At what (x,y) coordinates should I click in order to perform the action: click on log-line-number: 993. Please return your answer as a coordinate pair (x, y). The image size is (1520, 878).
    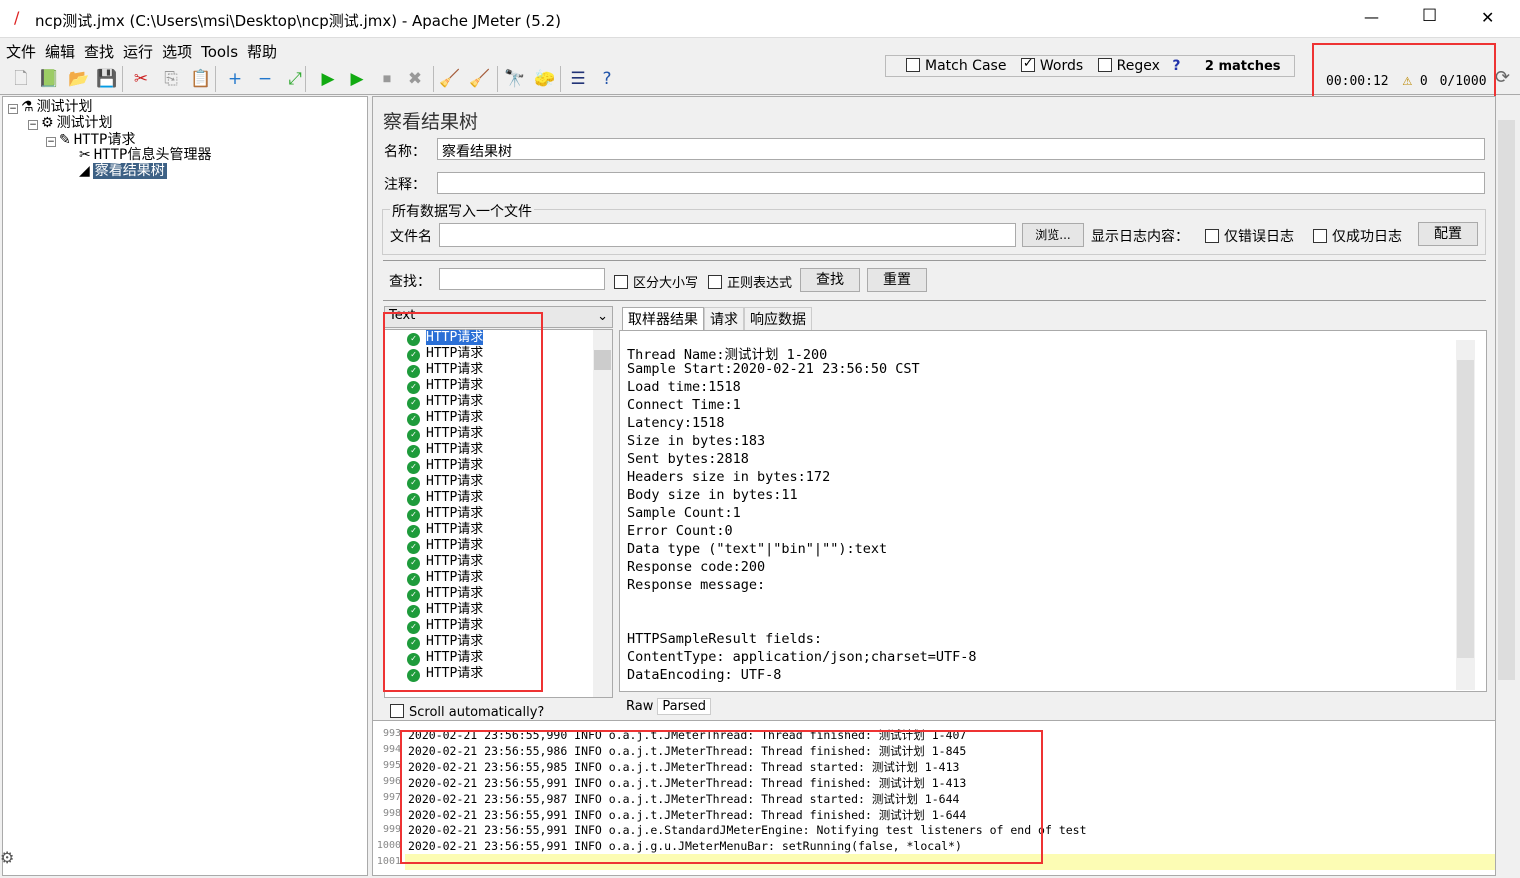
    Looking at the image, I should click on (391, 733).